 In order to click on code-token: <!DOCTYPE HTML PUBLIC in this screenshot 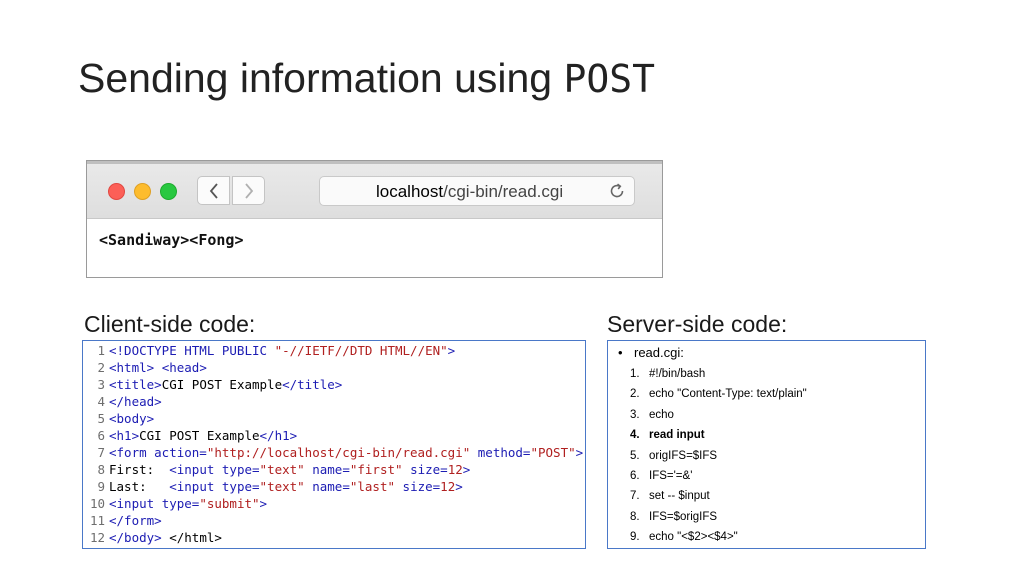, I will do `click(192, 350)`.